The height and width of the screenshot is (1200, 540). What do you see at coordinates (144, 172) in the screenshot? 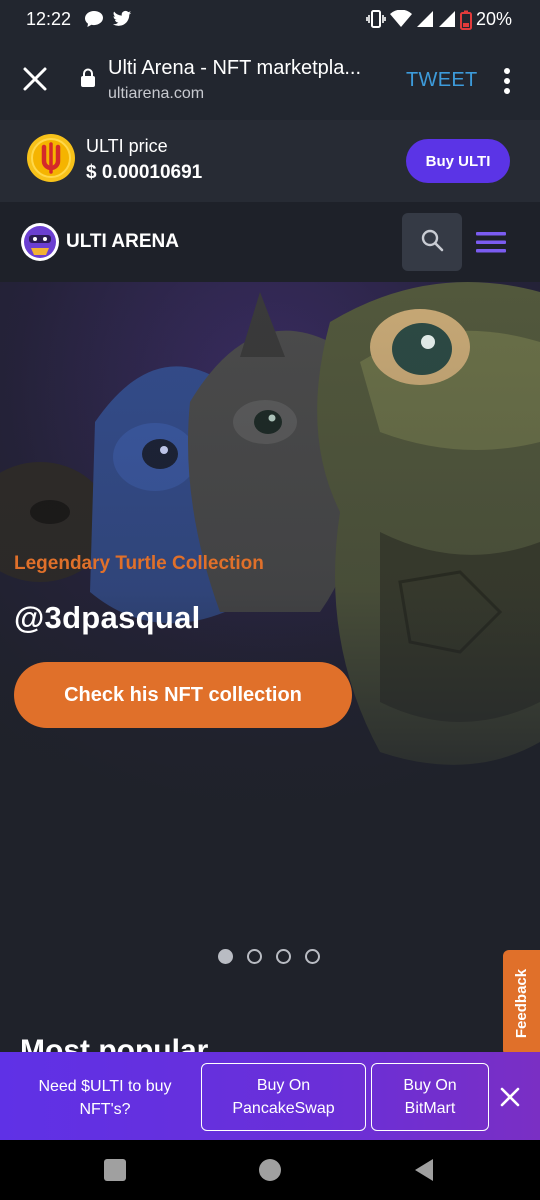
I see `price-value: $ 0.00010691` at bounding box center [144, 172].